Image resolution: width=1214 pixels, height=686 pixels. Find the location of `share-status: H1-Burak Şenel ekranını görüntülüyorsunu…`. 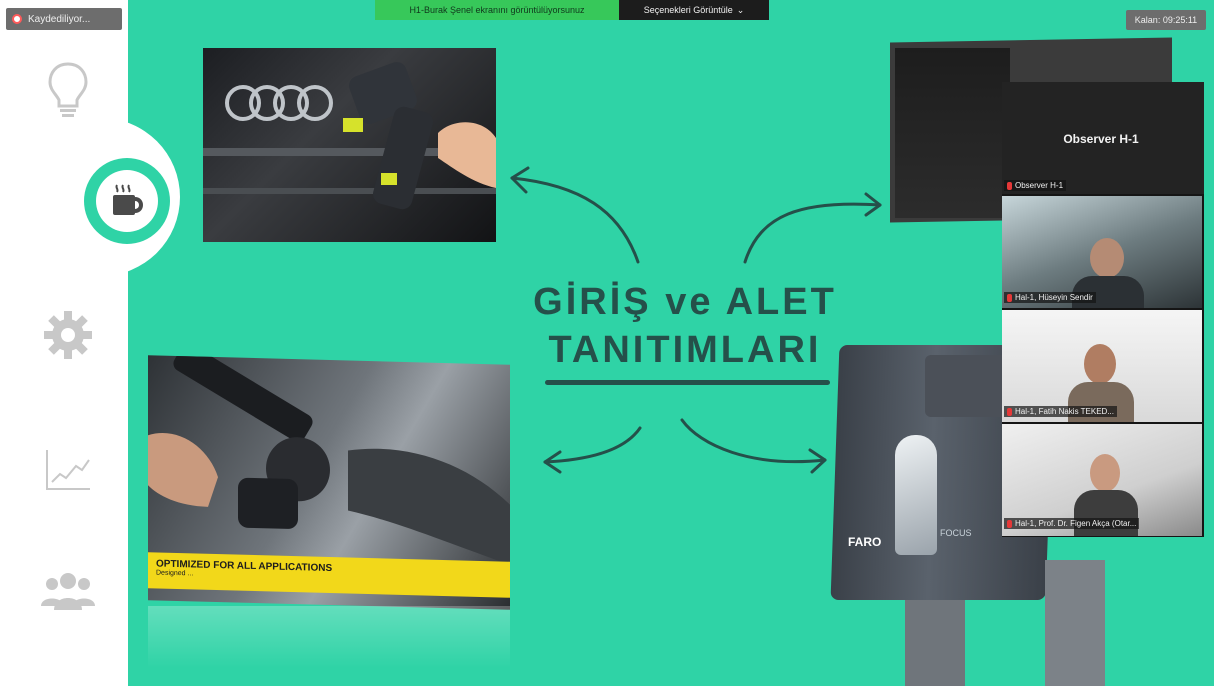

share-status: H1-Burak Şenel ekranını görüntülüyorsunu… is located at coordinates (497, 10).